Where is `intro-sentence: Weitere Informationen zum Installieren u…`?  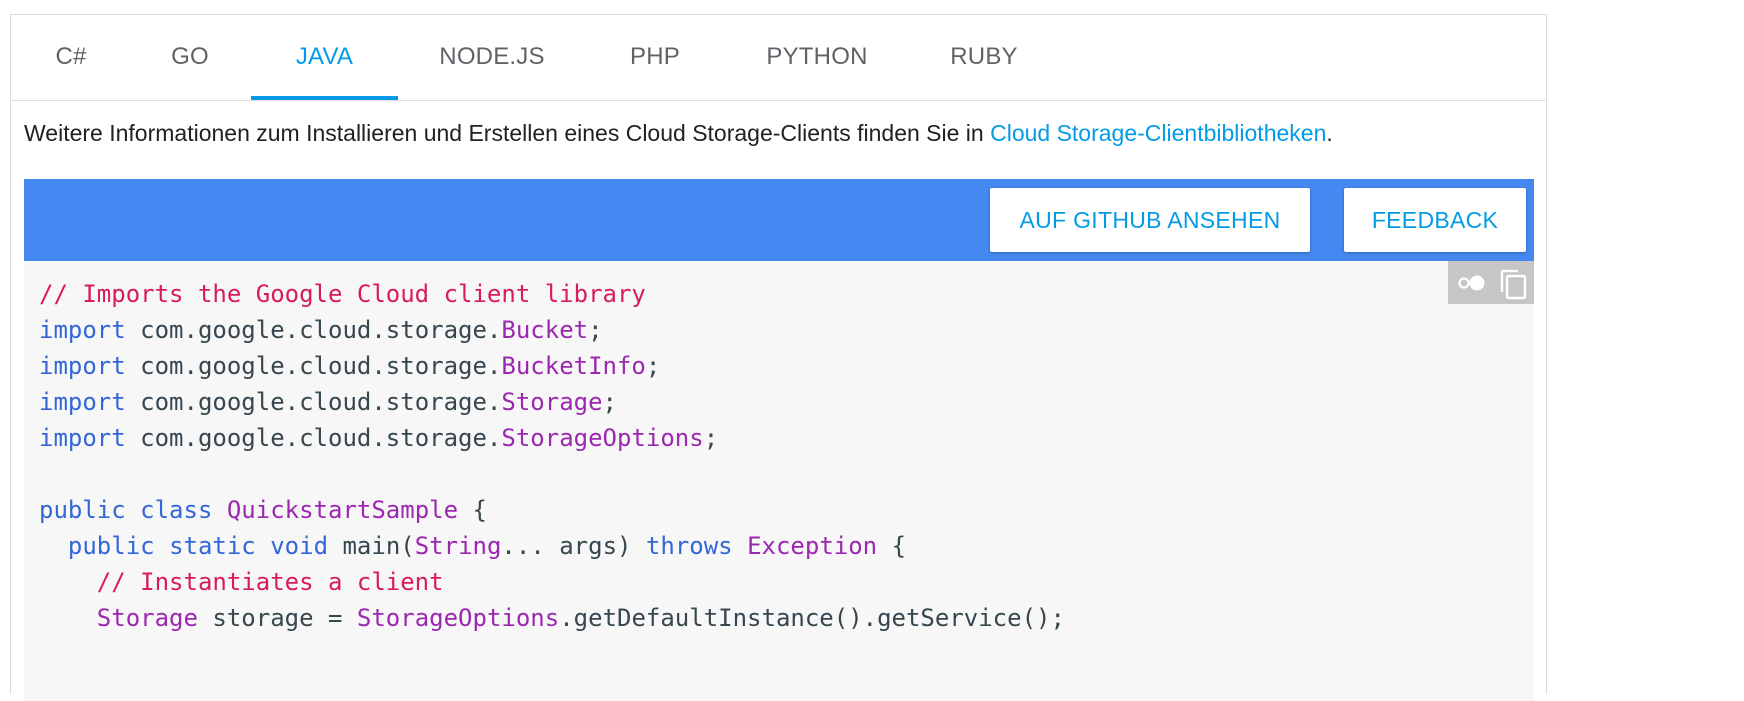 intro-sentence: Weitere Informationen zum Installieren u… is located at coordinates (507, 133).